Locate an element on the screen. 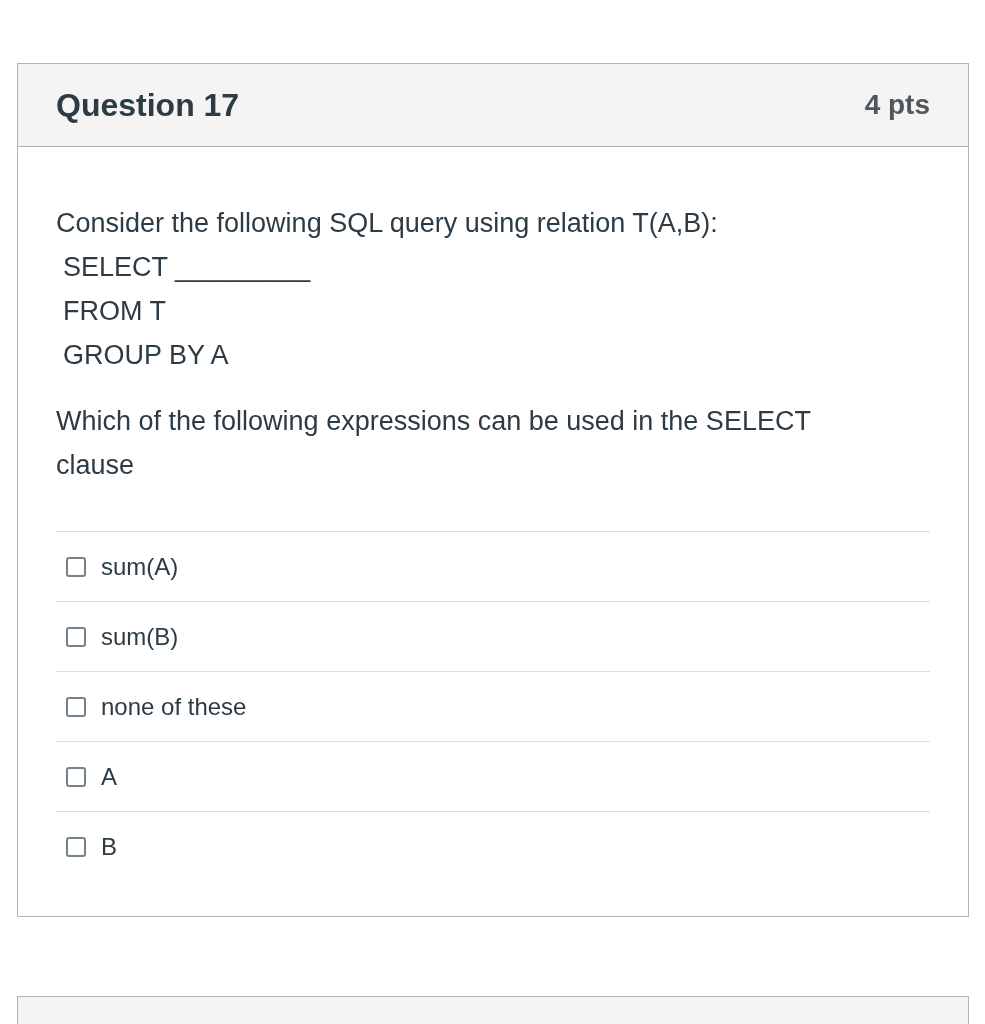 This screenshot has height=1024, width=985. option-label: sum(A) is located at coordinates (140, 566).